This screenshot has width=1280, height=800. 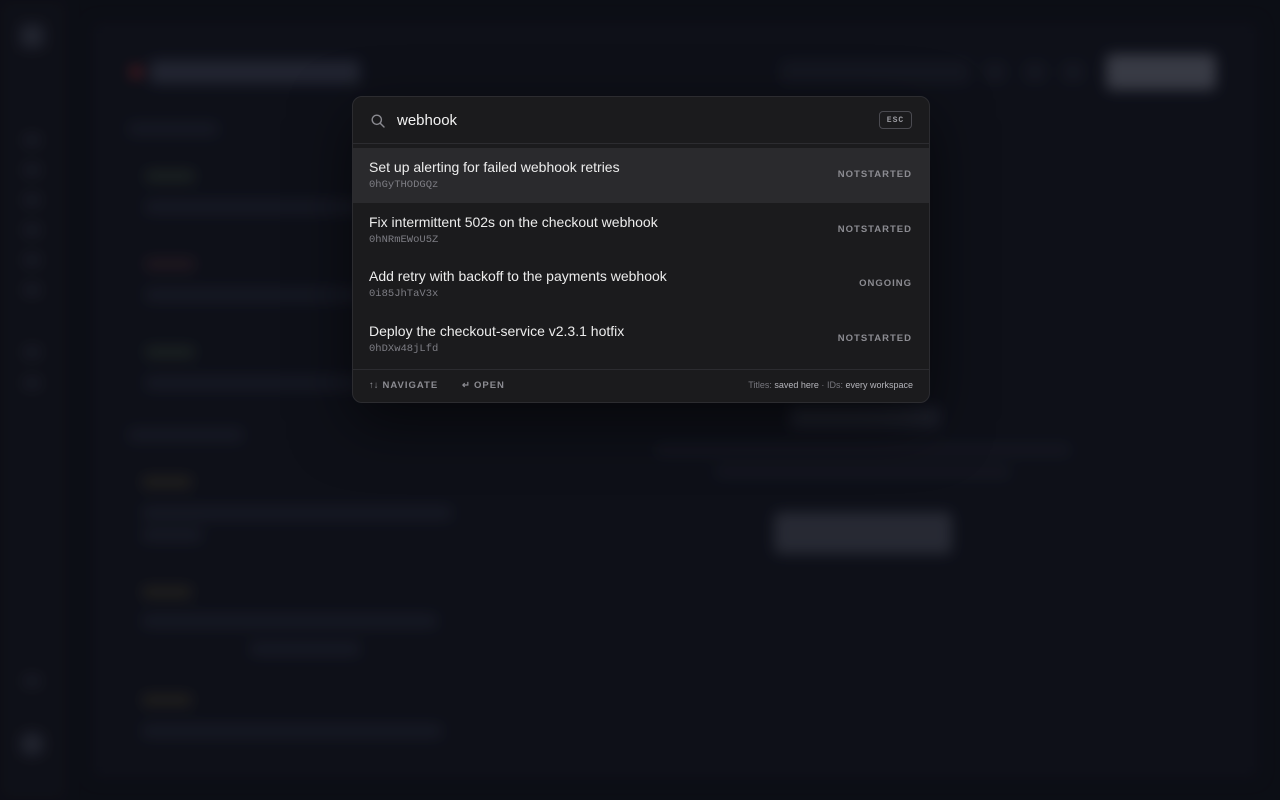 I want to click on open-hint: ↵ OPEN, so click(x=483, y=385).